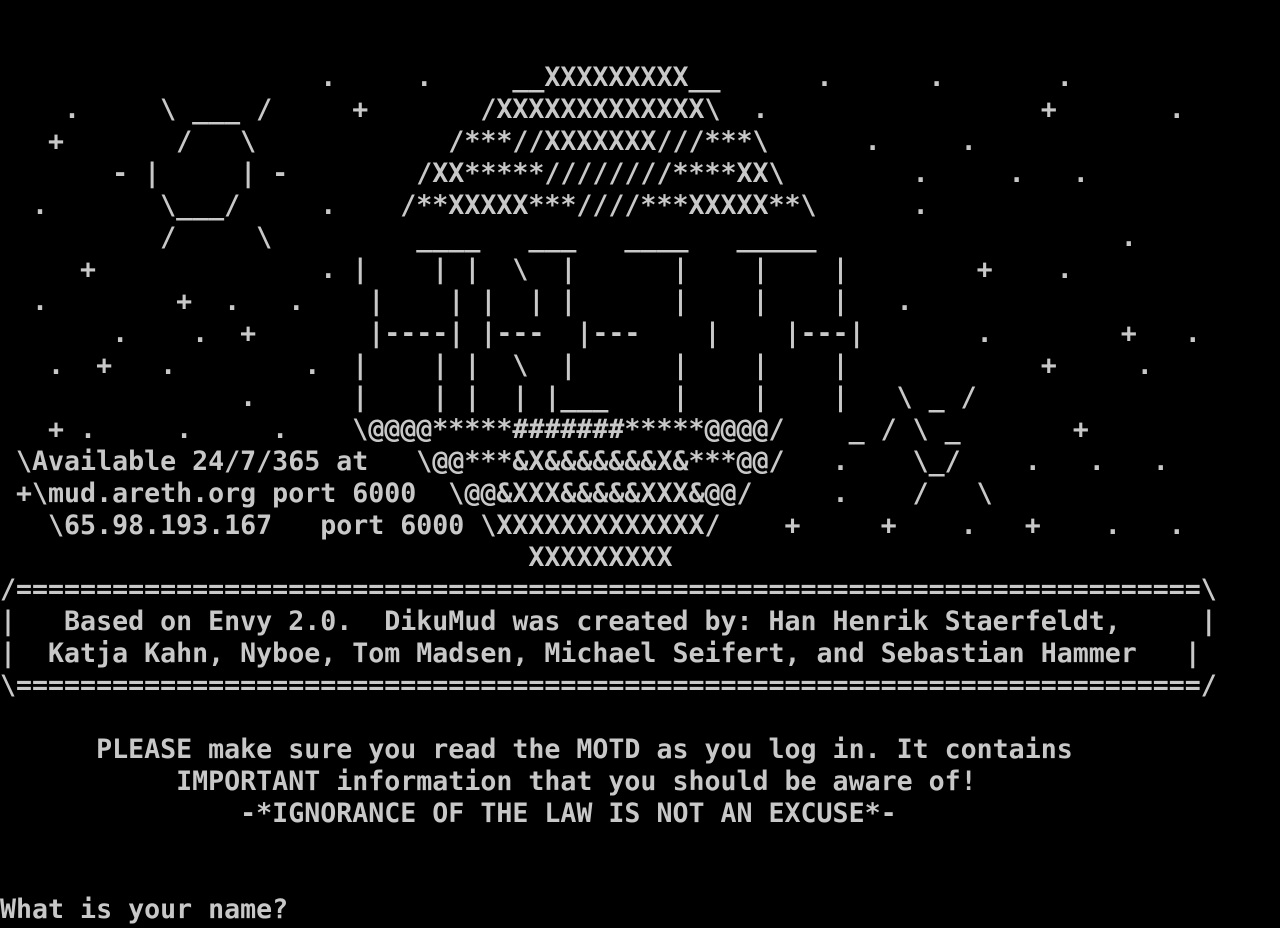 The image size is (1280, 928). What do you see at coordinates (298, 910) in the screenshot?
I see `input-cursor` at bounding box center [298, 910].